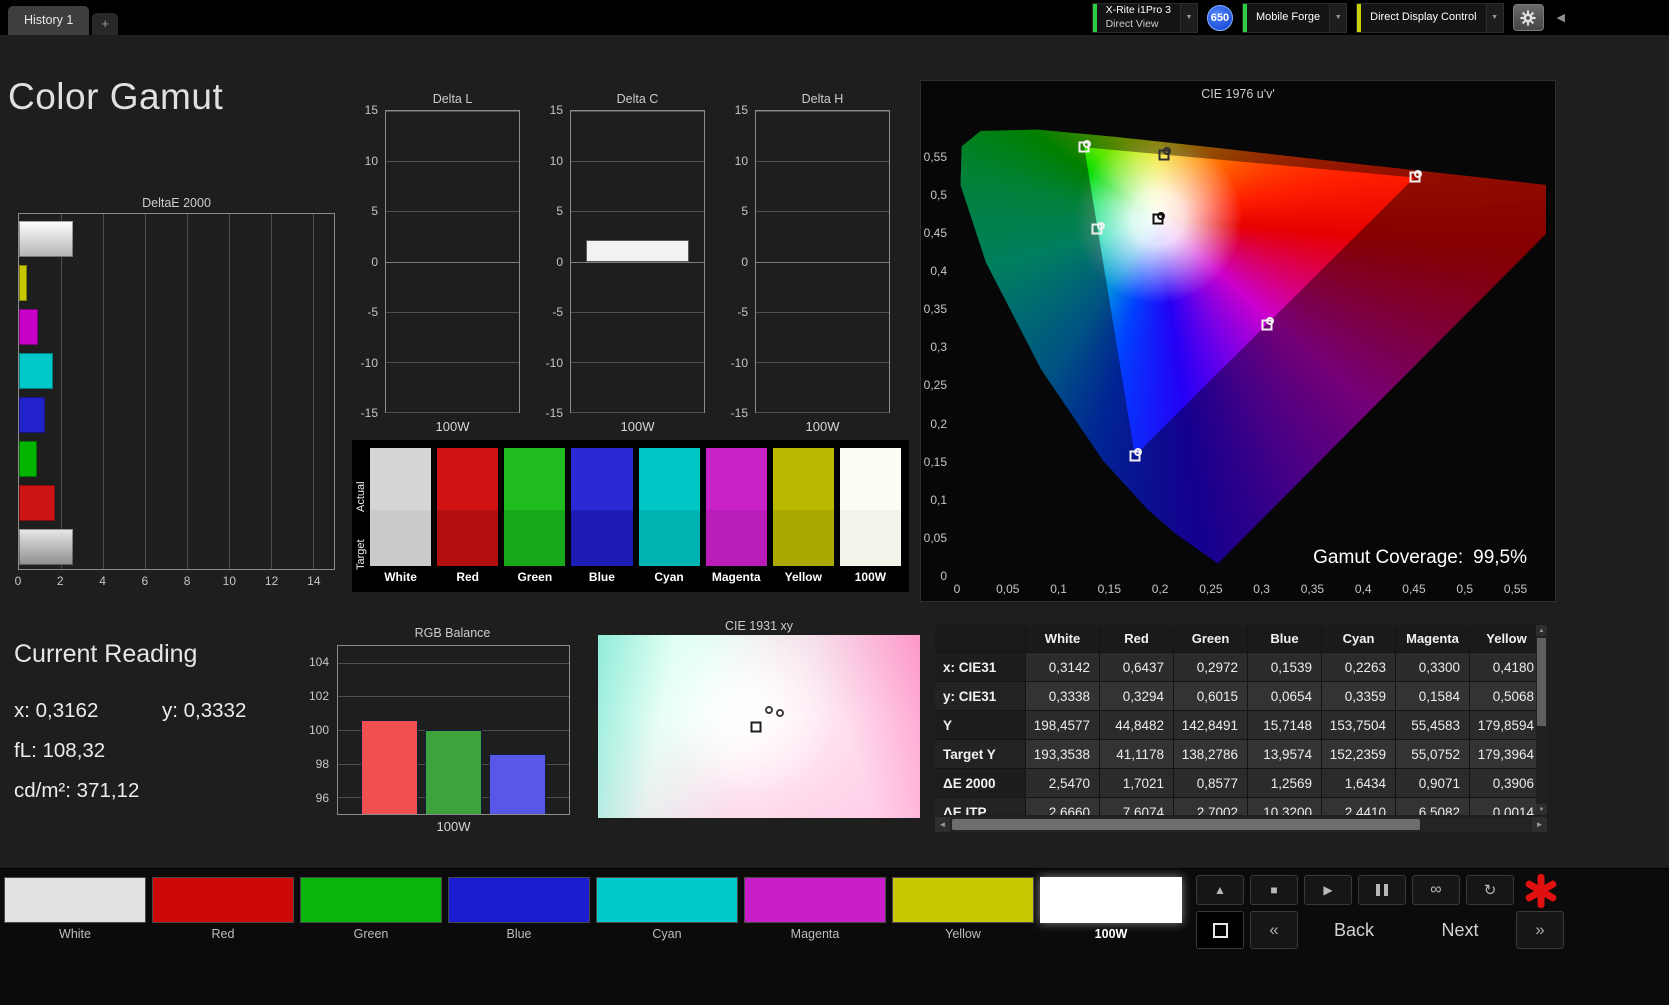 Image resolution: width=1669 pixels, height=1005 pixels. I want to click on asterisk-icon, so click(1541, 891).